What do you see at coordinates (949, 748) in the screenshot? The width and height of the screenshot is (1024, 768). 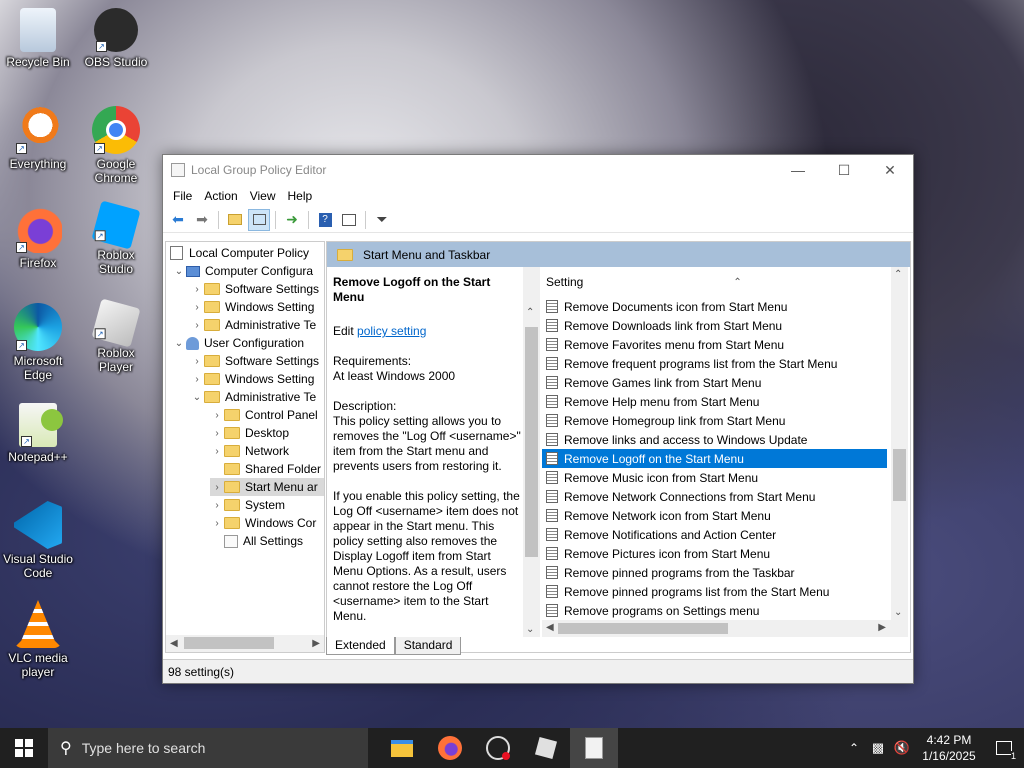 I see `clock: 4:42 PM 1/16/2025` at bounding box center [949, 748].